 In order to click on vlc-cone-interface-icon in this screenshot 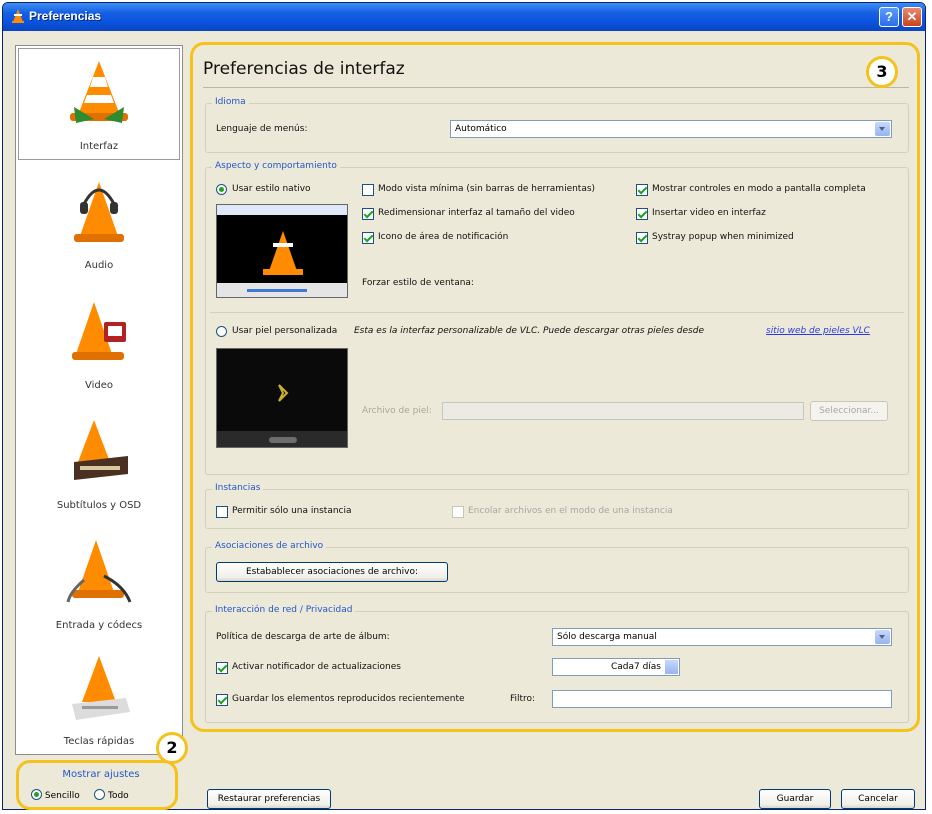, I will do `click(99, 92)`.